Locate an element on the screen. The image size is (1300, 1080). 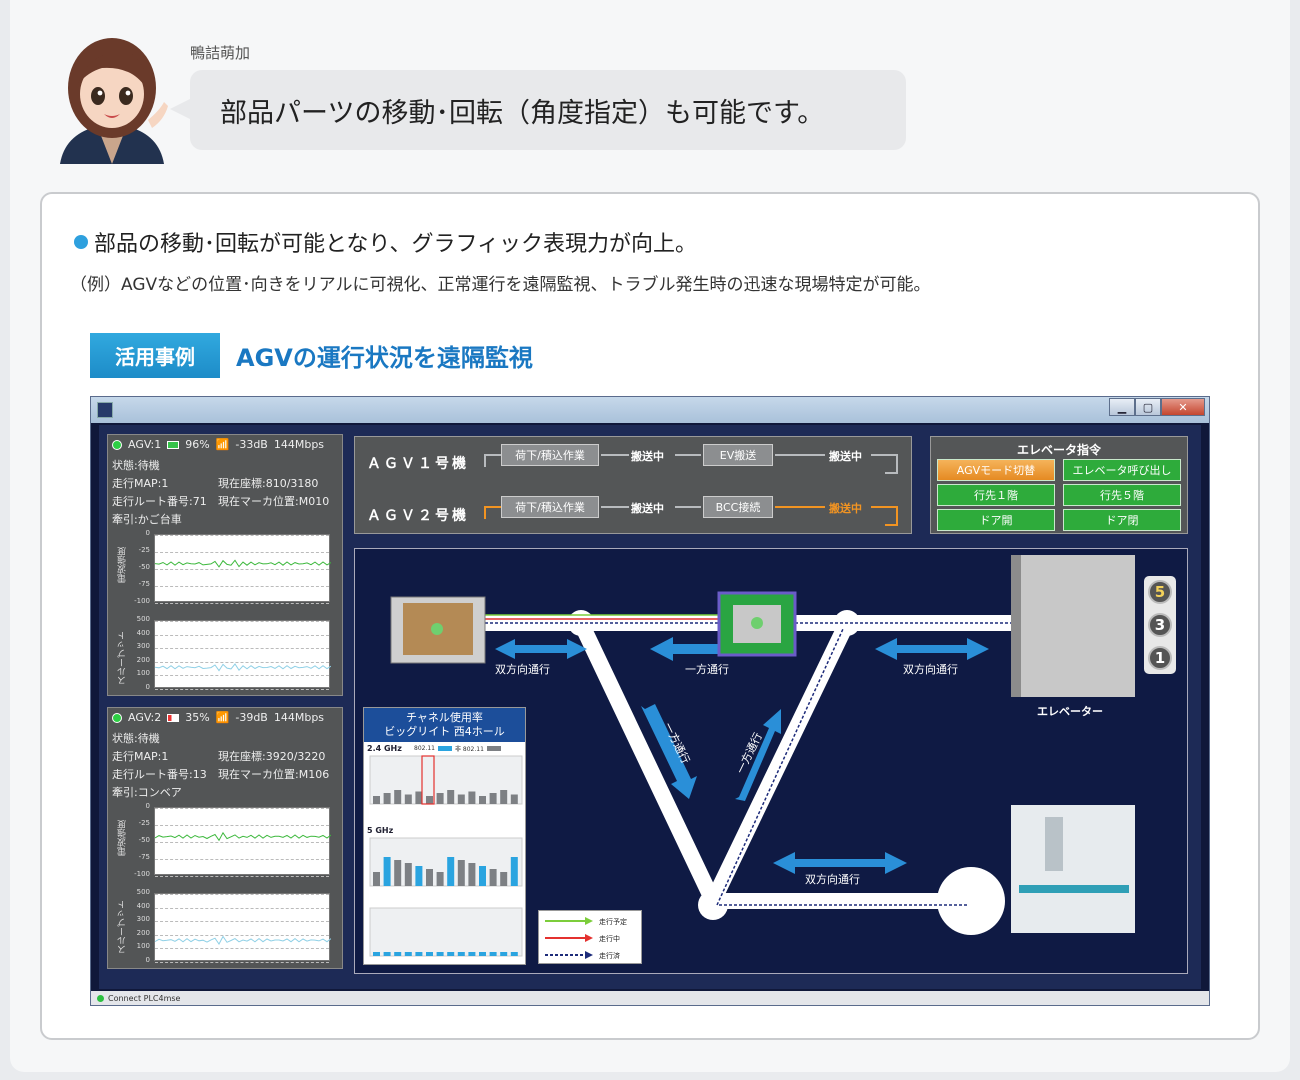
agv1-flow-label: ＡＧＶ１号機 is located at coordinates (418, 464).